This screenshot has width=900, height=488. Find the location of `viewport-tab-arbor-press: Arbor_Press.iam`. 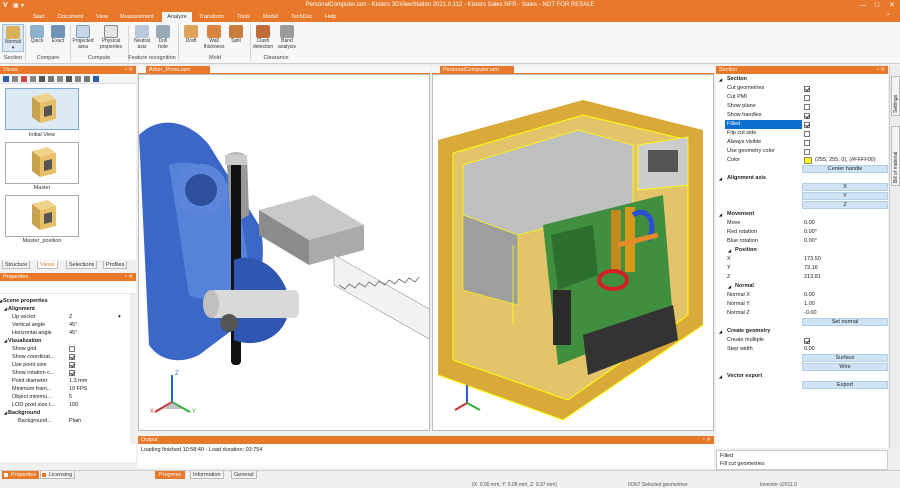

viewport-tab-arbor-press: Arbor_Press.iam is located at coordinates (178, 70).